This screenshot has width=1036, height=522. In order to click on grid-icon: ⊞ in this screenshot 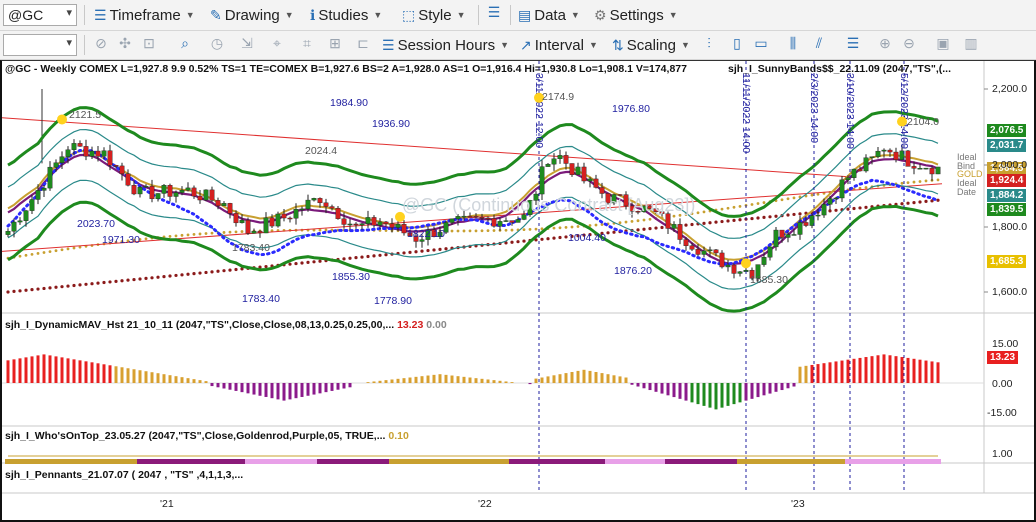, I will do `click(335, 43)`.